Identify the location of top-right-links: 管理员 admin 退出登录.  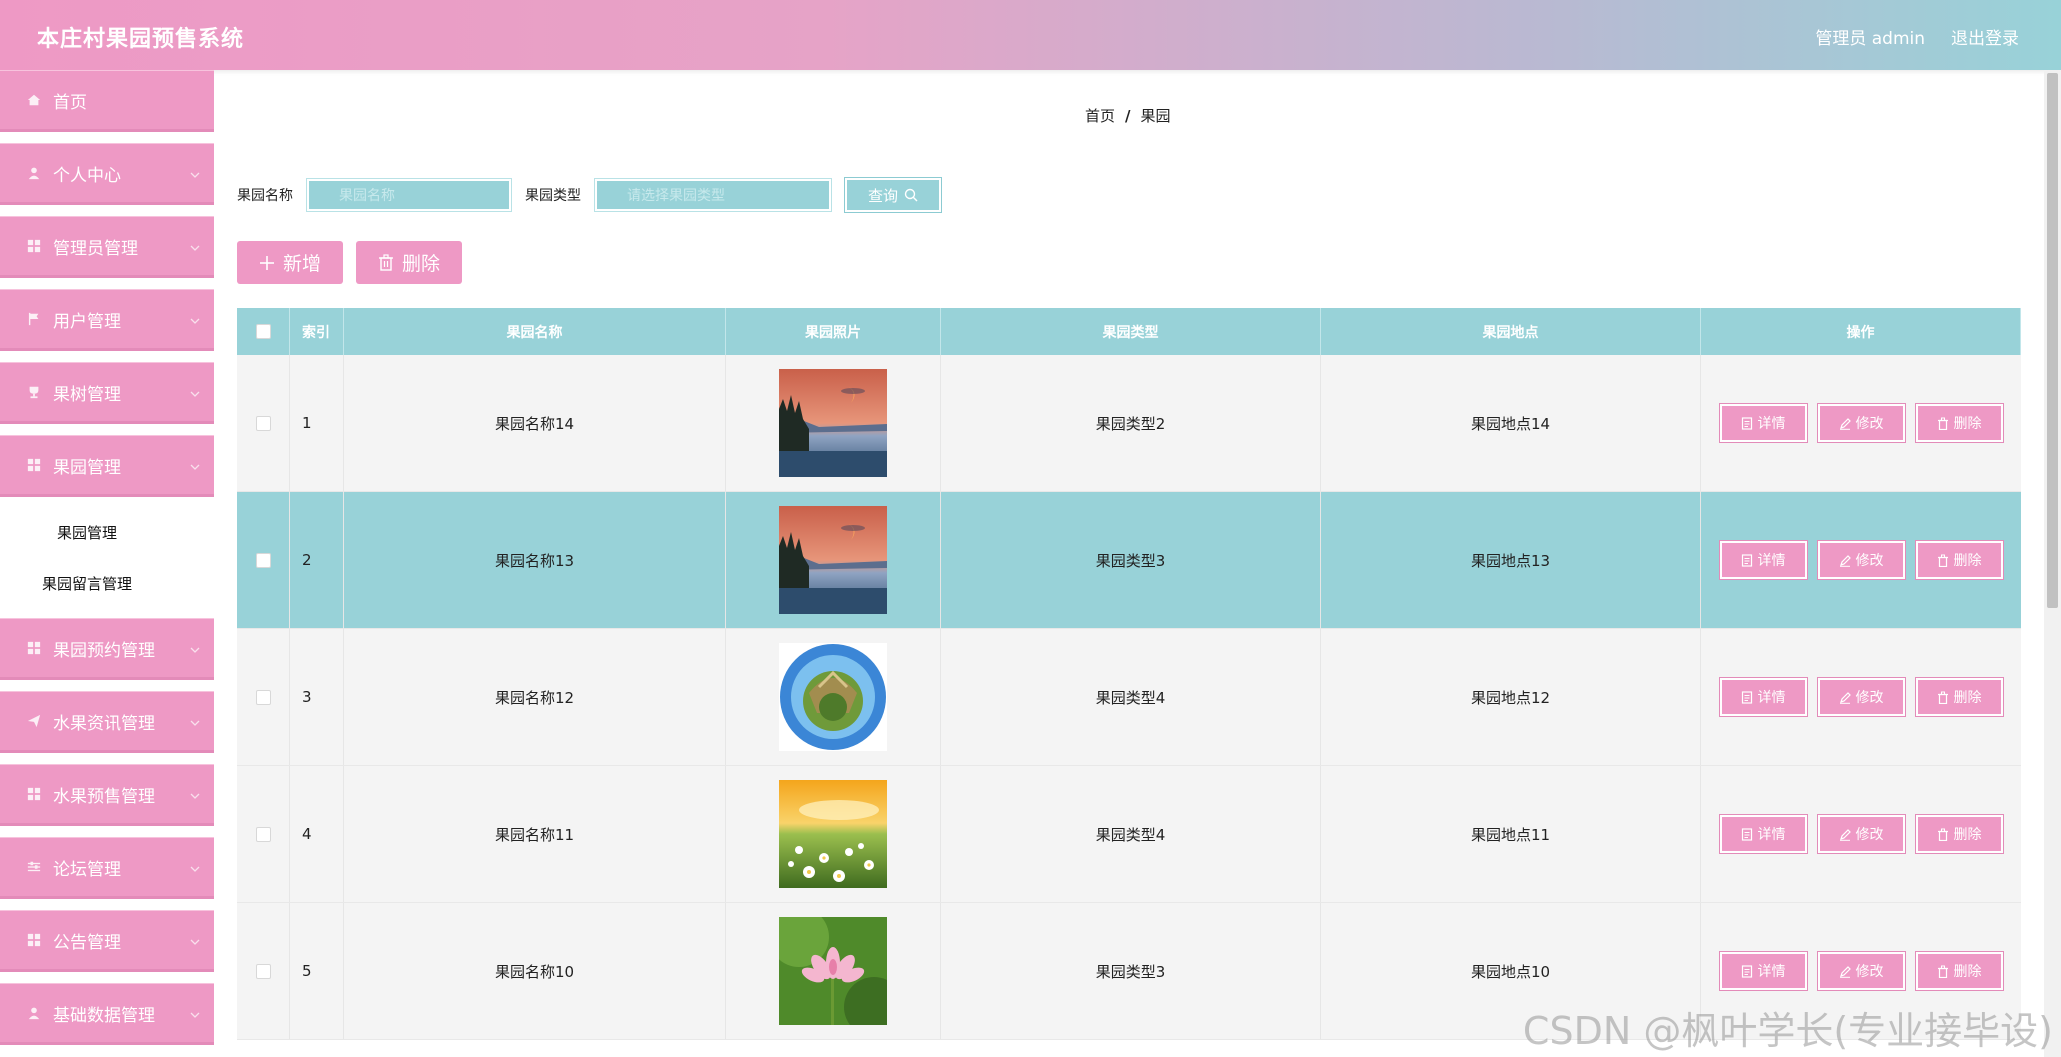
(1917, 36).